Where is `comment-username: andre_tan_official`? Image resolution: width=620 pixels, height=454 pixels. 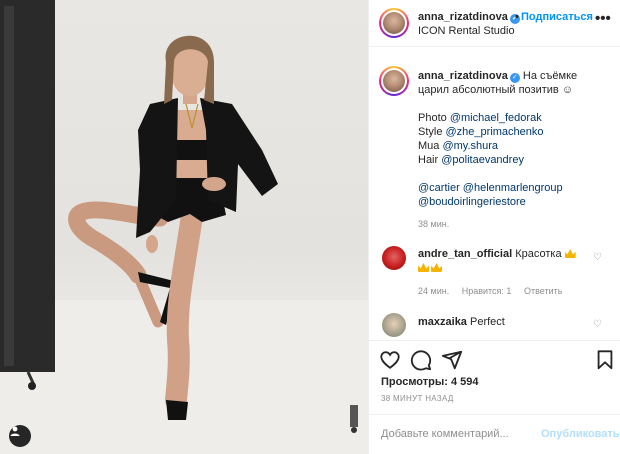 comment-username: andre_tan_official is located at coordinates (465, 254).